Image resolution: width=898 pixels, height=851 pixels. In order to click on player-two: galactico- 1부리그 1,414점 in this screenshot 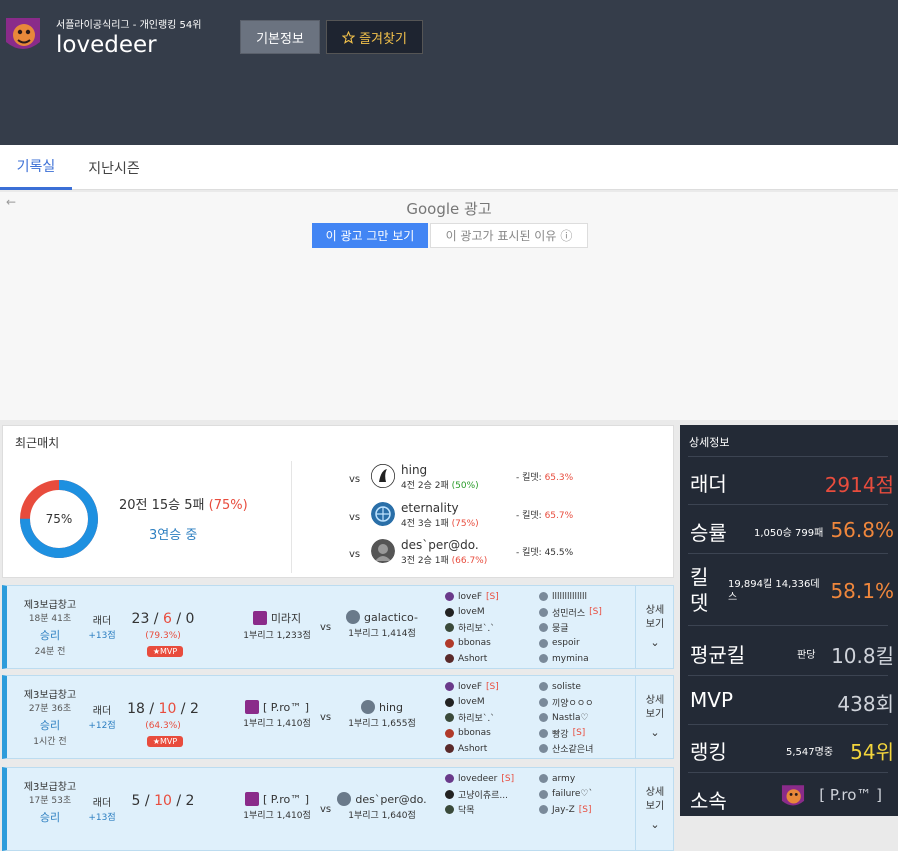, I will do `click(382, 624)`.